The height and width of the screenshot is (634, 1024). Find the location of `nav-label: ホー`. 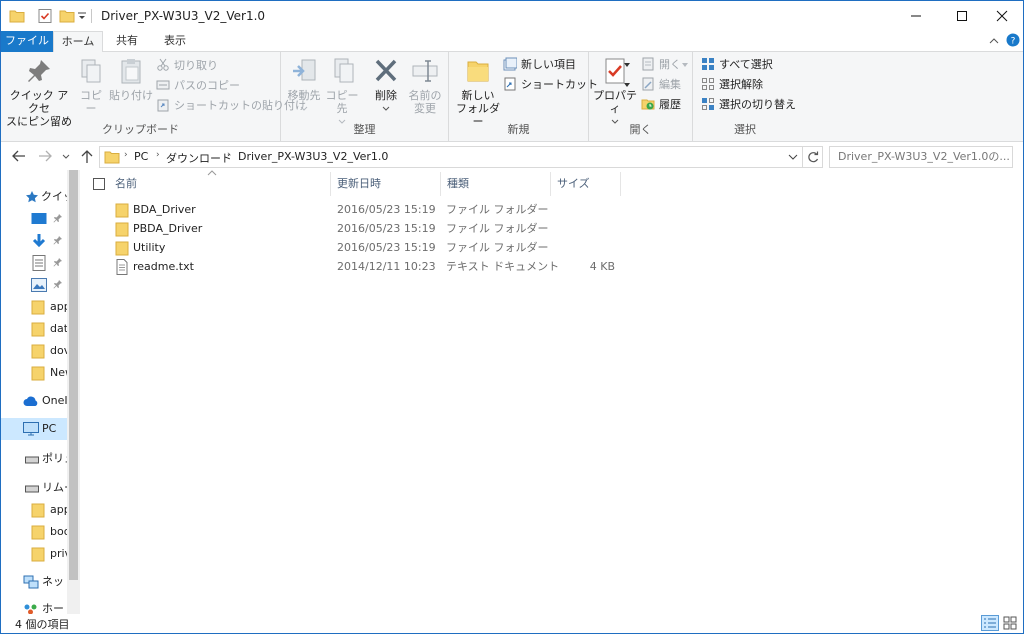

nav-label: ホー is located at coordinates (53, 608).